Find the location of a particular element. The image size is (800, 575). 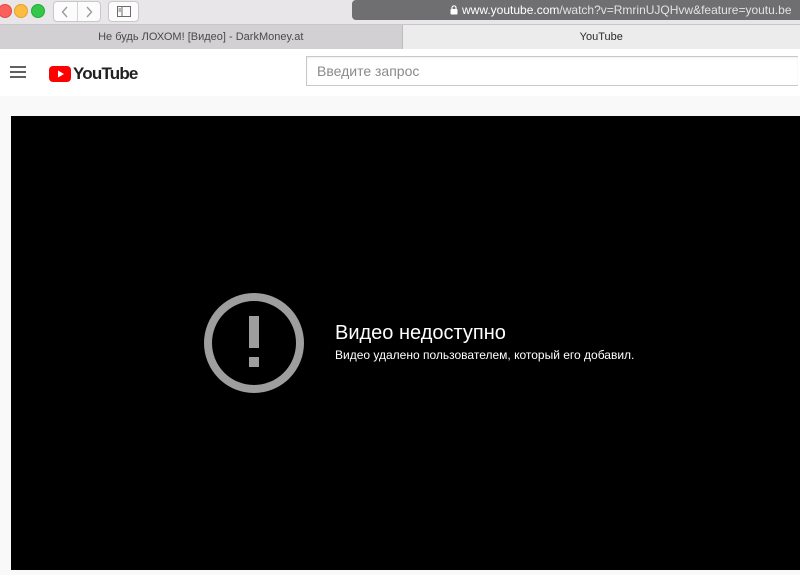

youtube-logo-text: YouTube is located at coordinates (105, 73).